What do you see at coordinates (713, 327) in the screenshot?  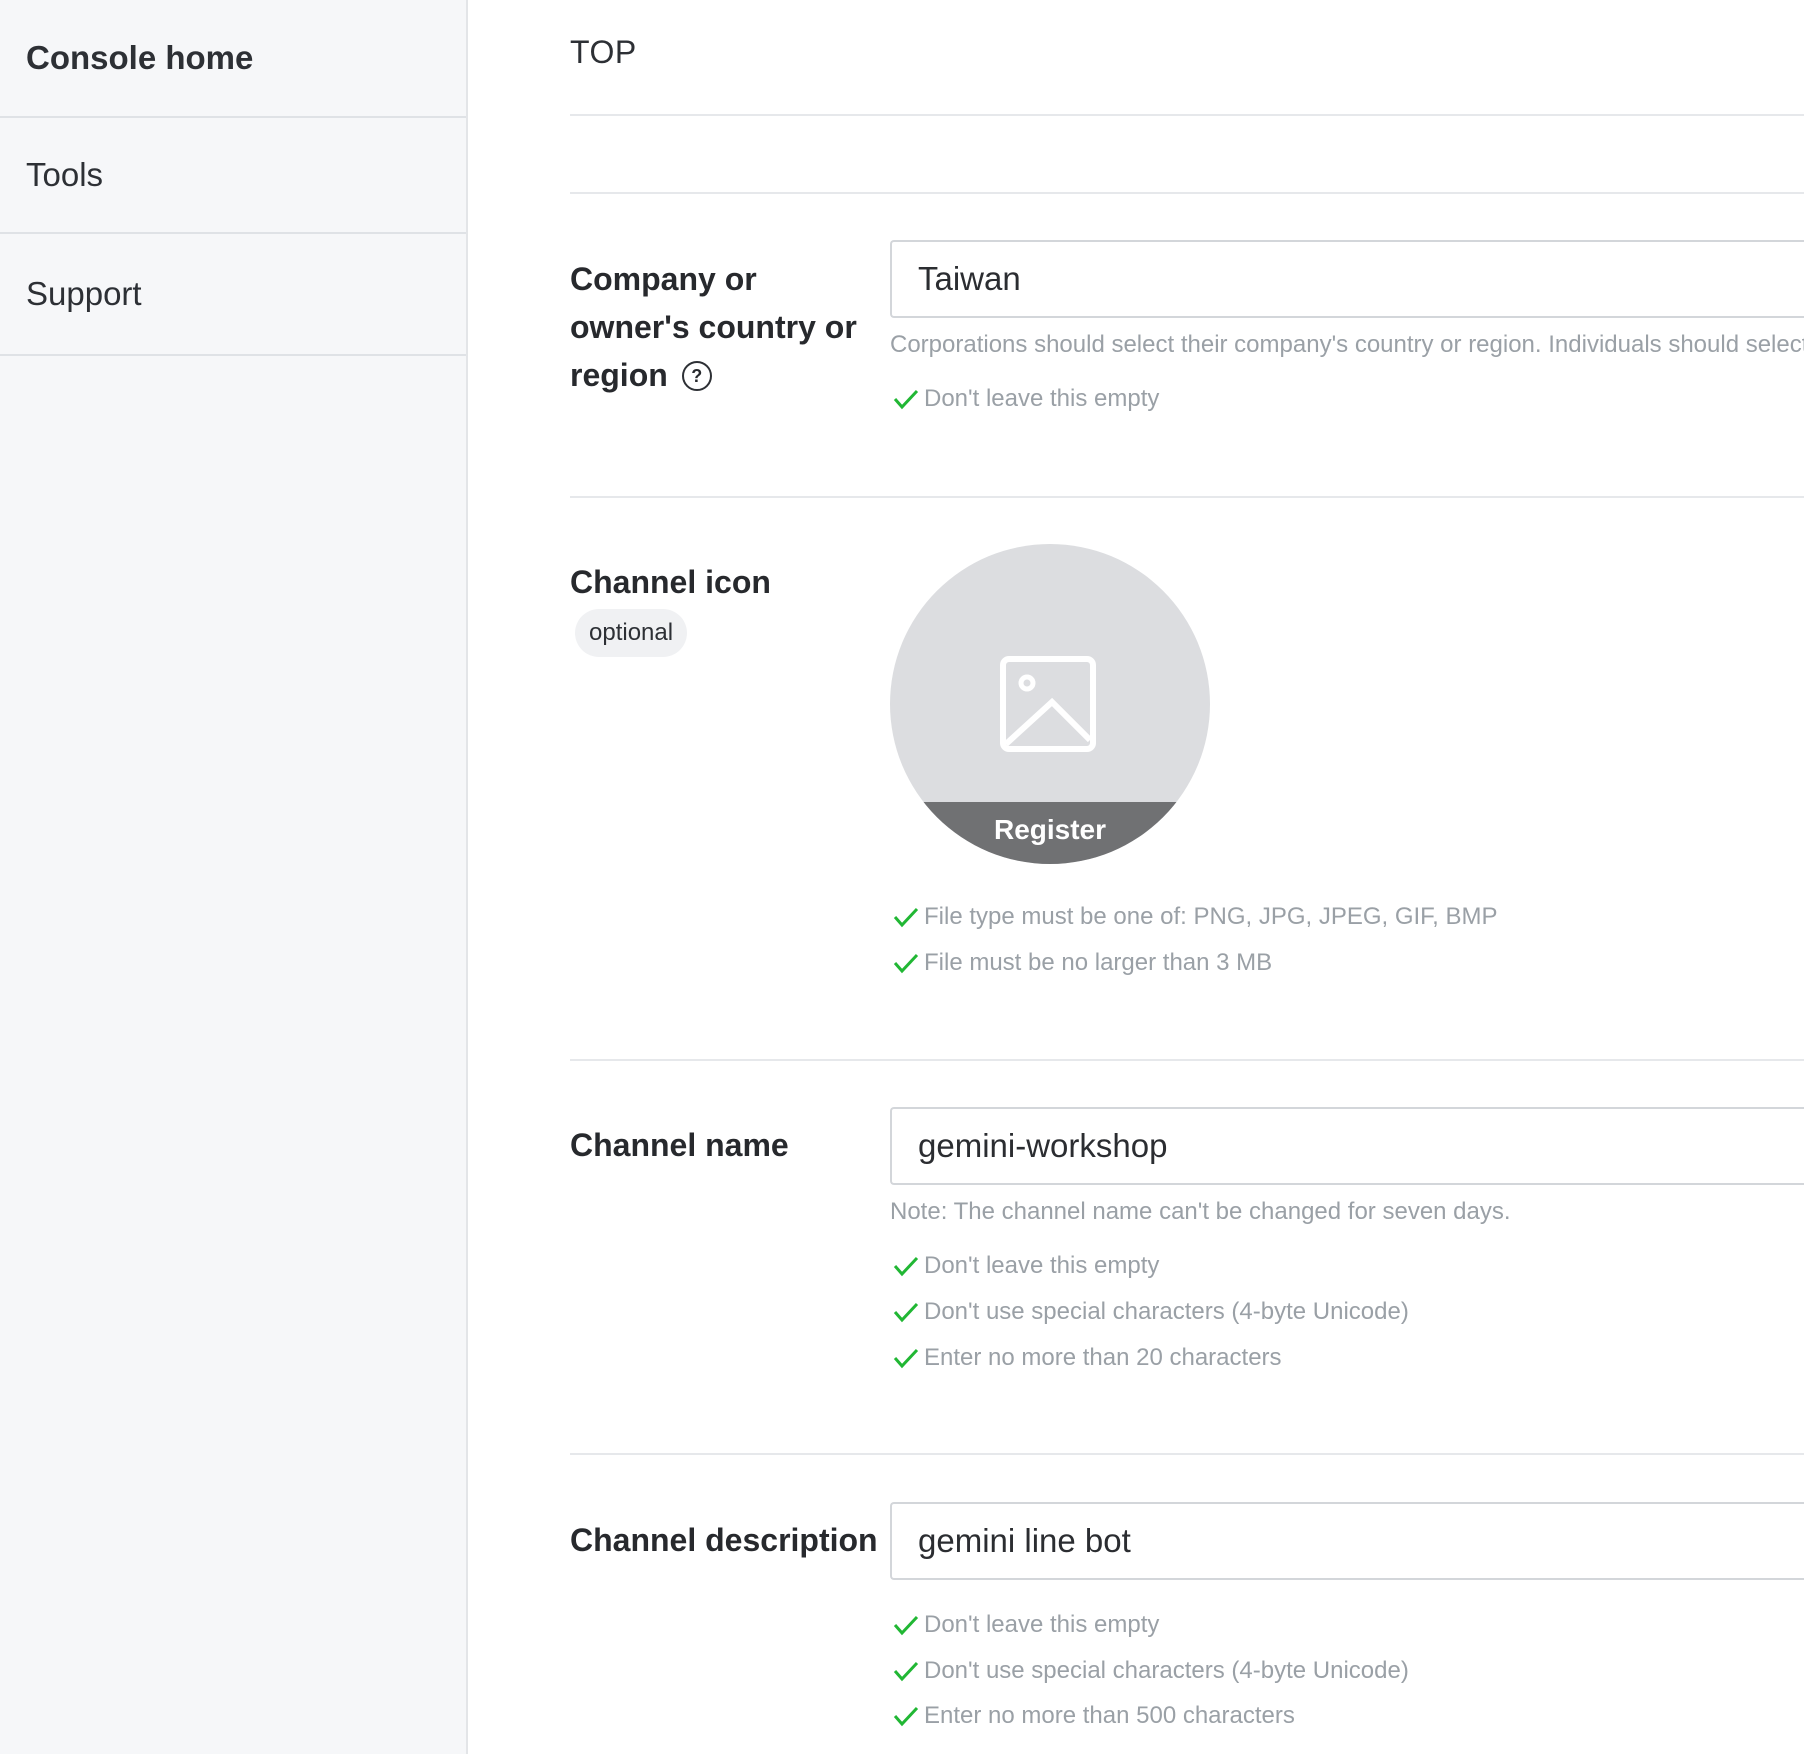 I see `country-field-label: Company or owner's country or region?` at bounding box center [713, 327].